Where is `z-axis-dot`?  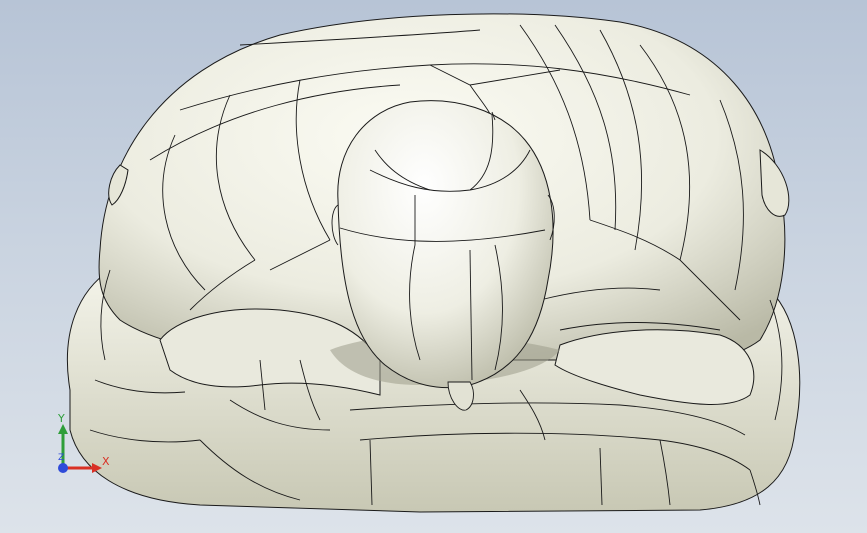
z-axis-dot is located at coordinates (63, 468).